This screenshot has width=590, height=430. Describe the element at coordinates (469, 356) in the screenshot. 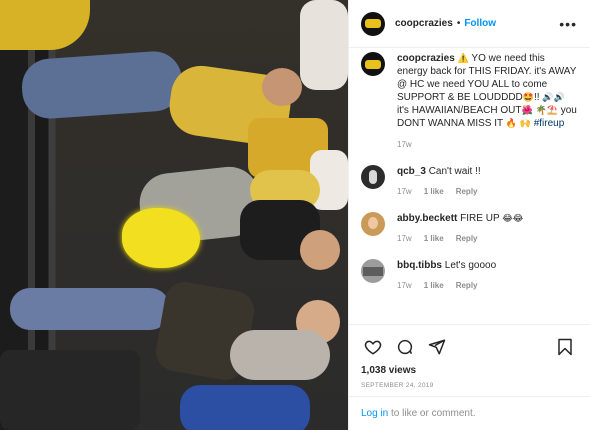

I see `post-actions: 1,038 views SEPTEMBER 24, 2019` at that location.